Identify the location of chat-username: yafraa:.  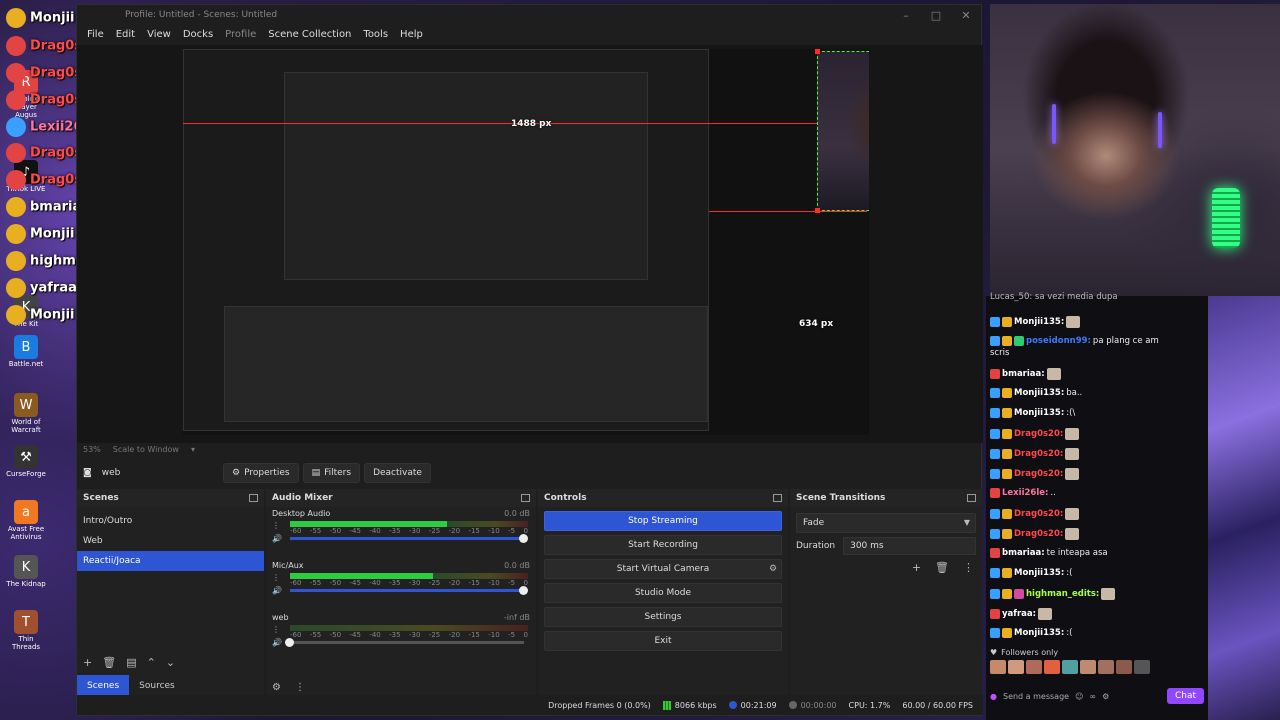
(1019, 614).